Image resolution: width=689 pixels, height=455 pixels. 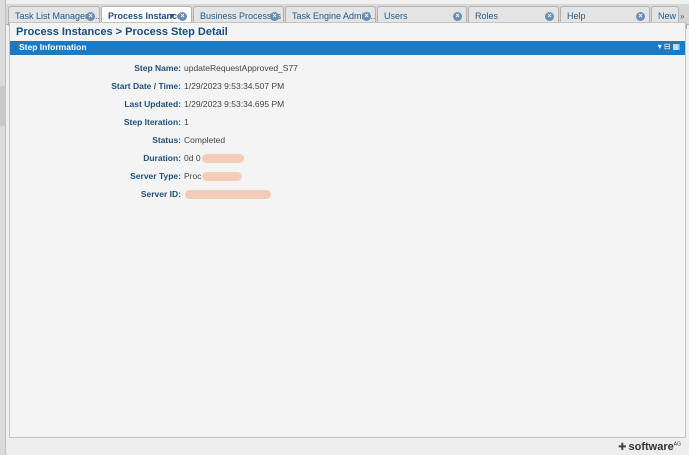 What do you see at coordinates (160, 194) in the screenshot?
I see `field-label: Server ID:` at bounding box center [160, 194].